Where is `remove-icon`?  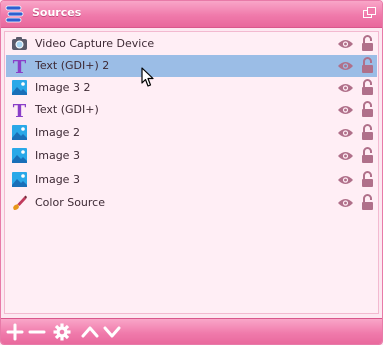
remove-icon is located at coordinates (37, 332).